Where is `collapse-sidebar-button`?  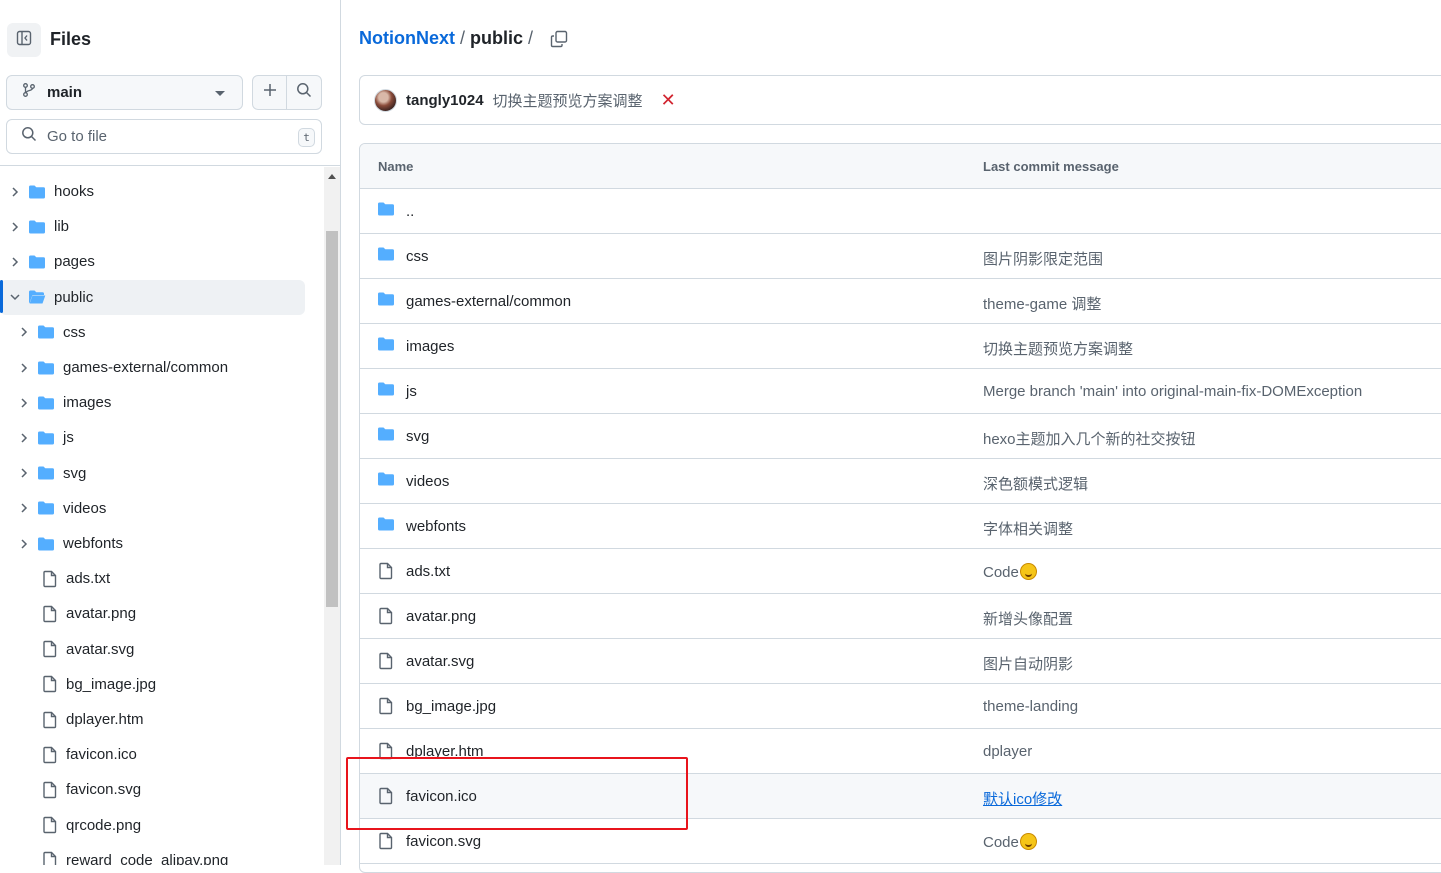 collapse-sidebar-button is located at coordinates (24, 40).